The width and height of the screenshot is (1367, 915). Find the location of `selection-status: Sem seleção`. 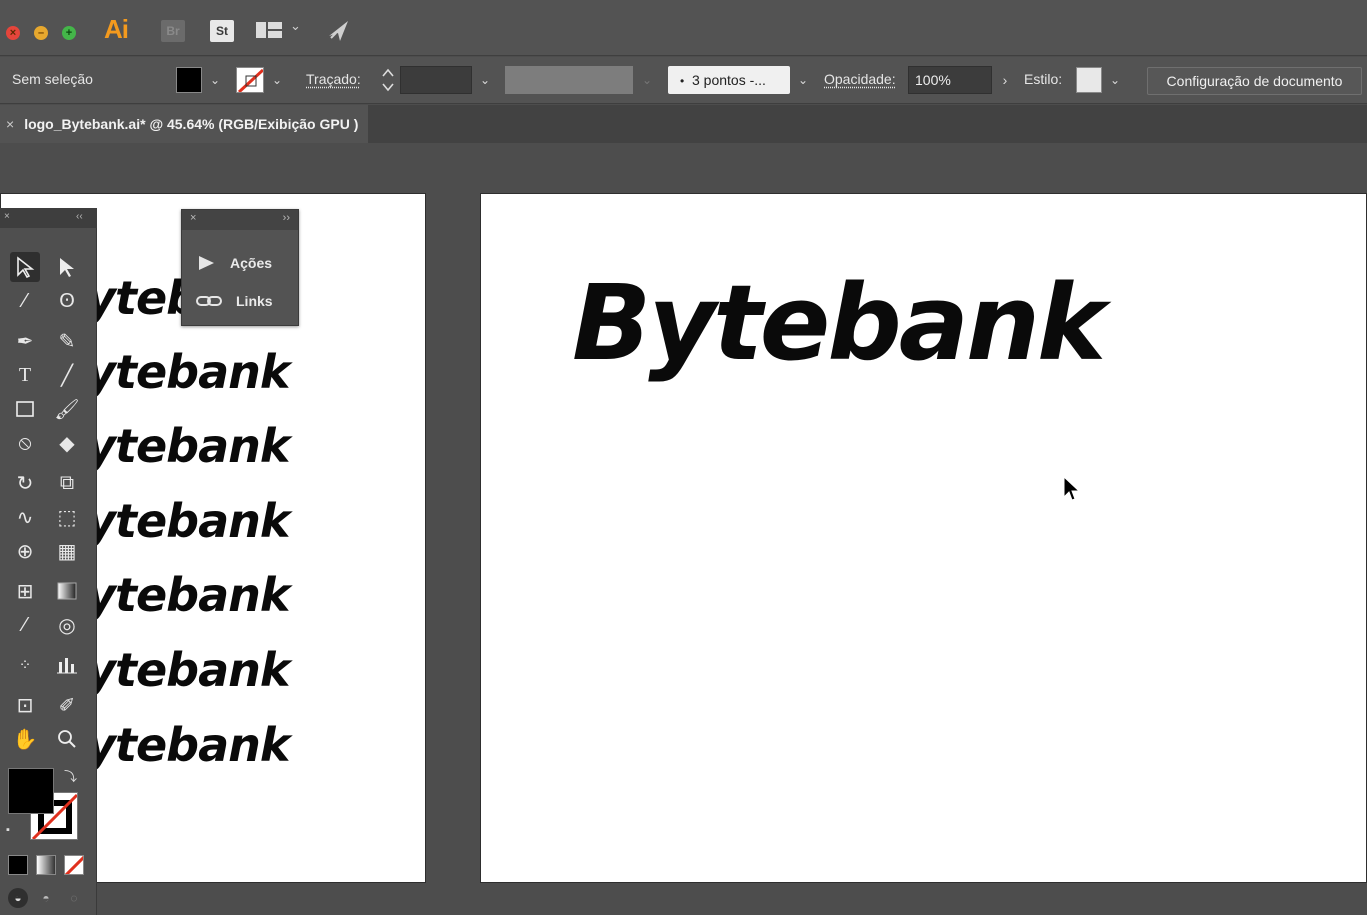

selection-status: Sem seleção is located at coordinates (52, 79).